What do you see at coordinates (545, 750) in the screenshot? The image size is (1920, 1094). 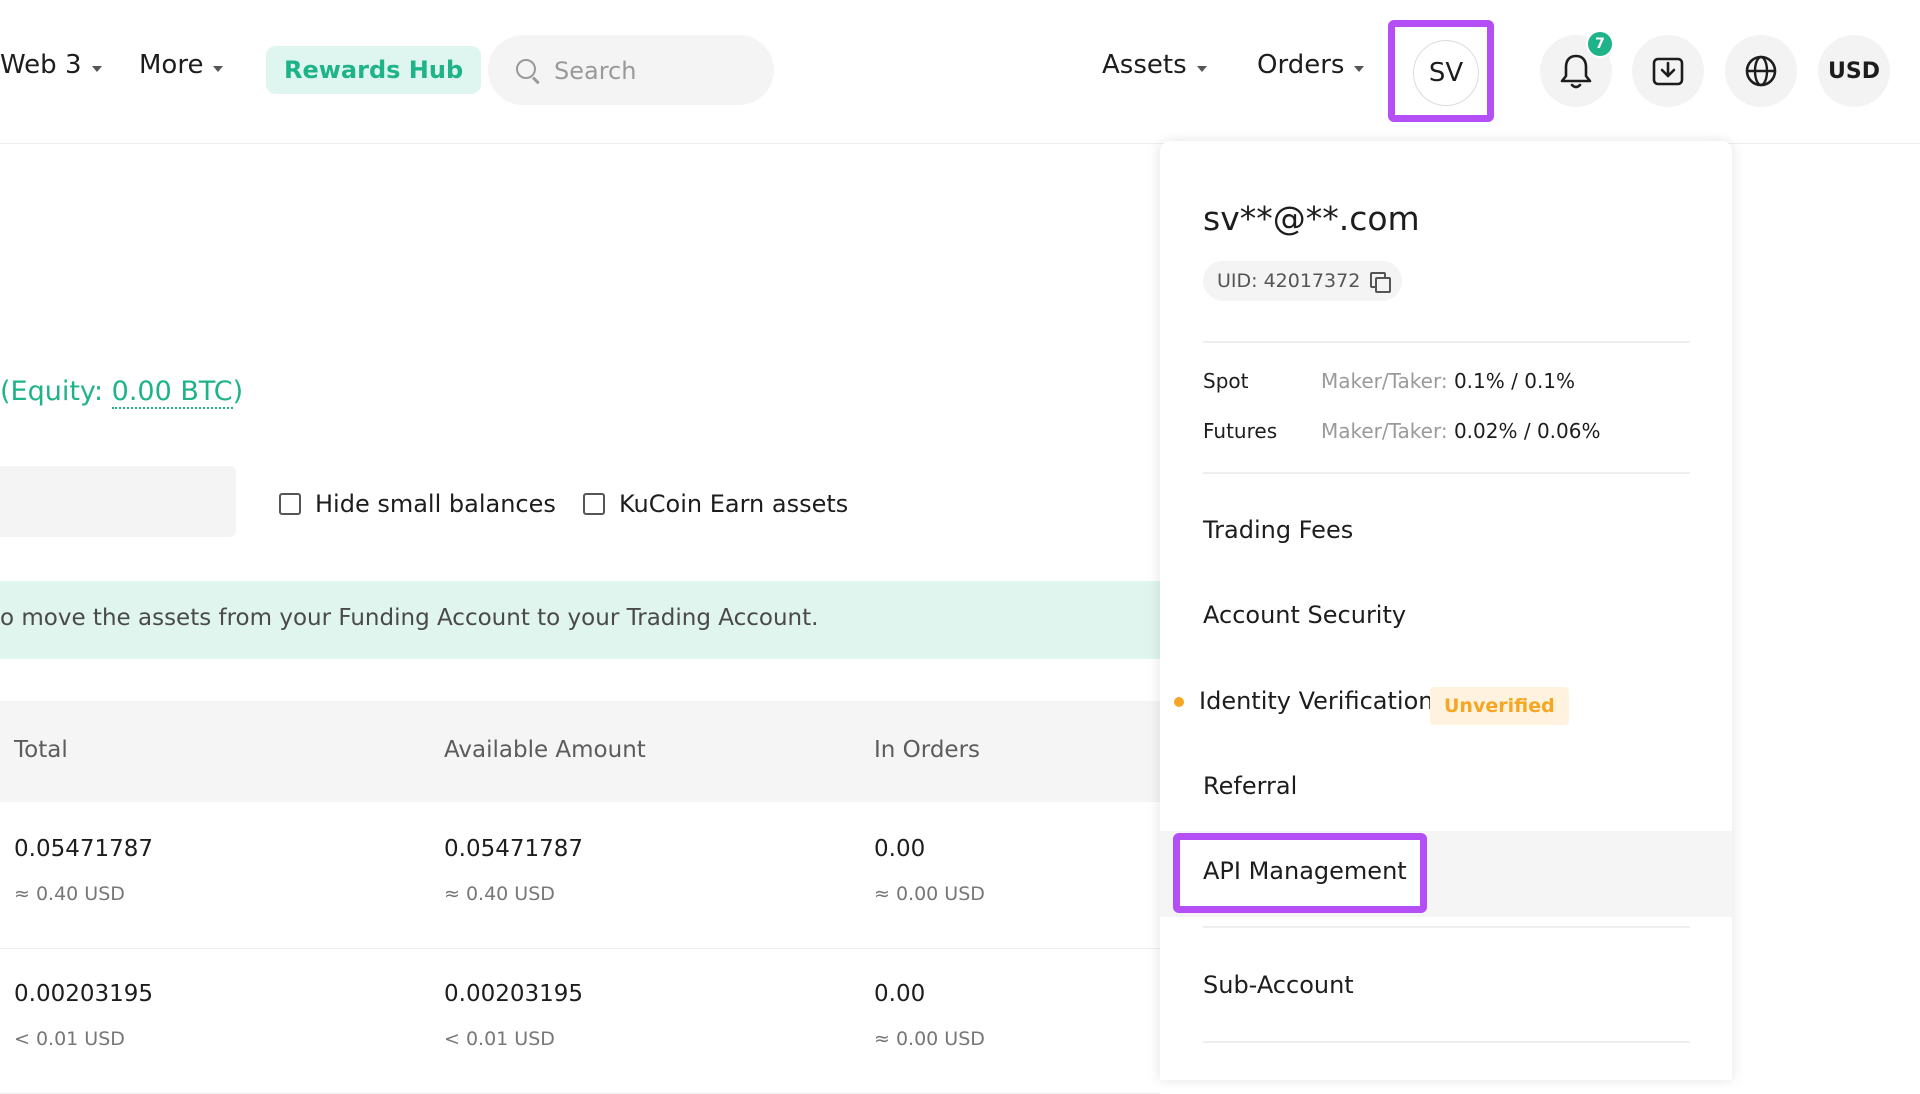 I see `column-header-available: Available Amount` at bounding box center [545, 750].